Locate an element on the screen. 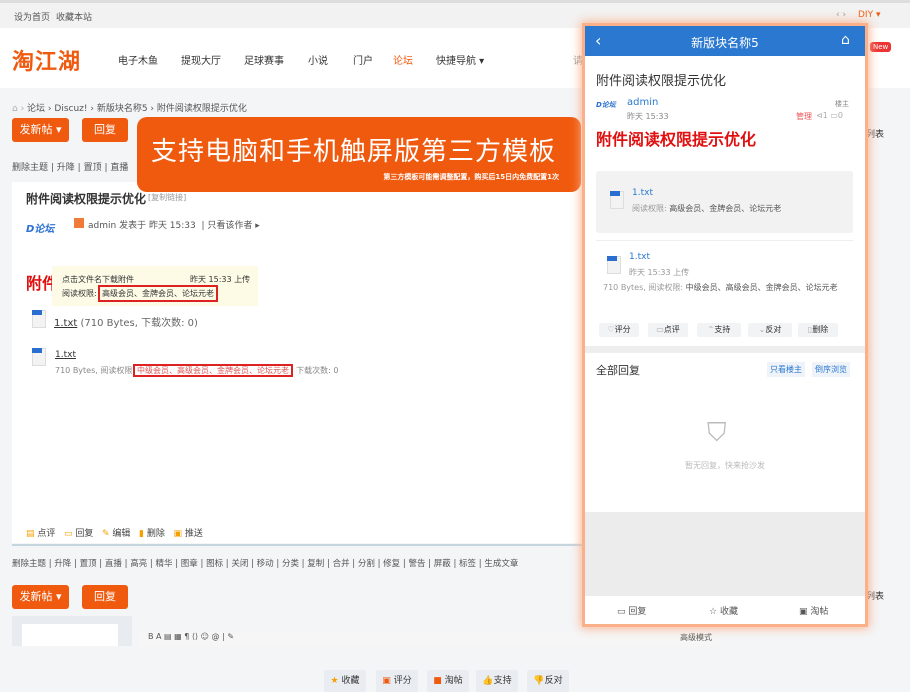  diy-button: DIY ▾ is located at coordinates (869, 15).